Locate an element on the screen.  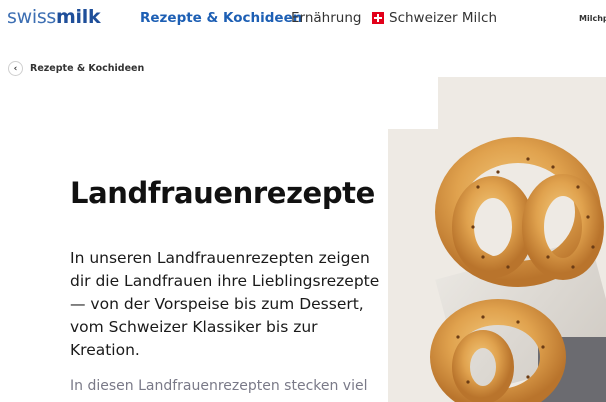
logo-part-swiss: swiss is located at coordinates (32, 17).